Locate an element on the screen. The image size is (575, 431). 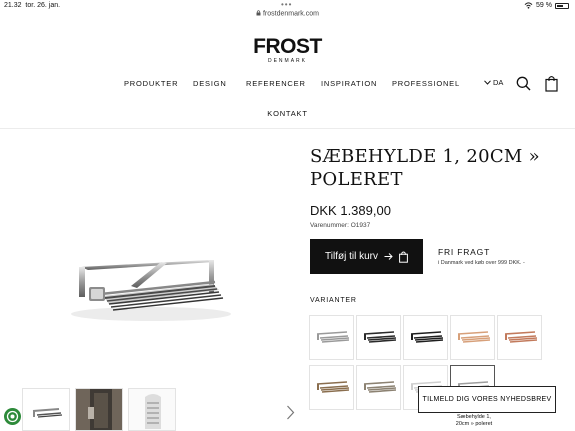
nav-item-inspiration: INSPIRATION is located at coordinates (349, 83).